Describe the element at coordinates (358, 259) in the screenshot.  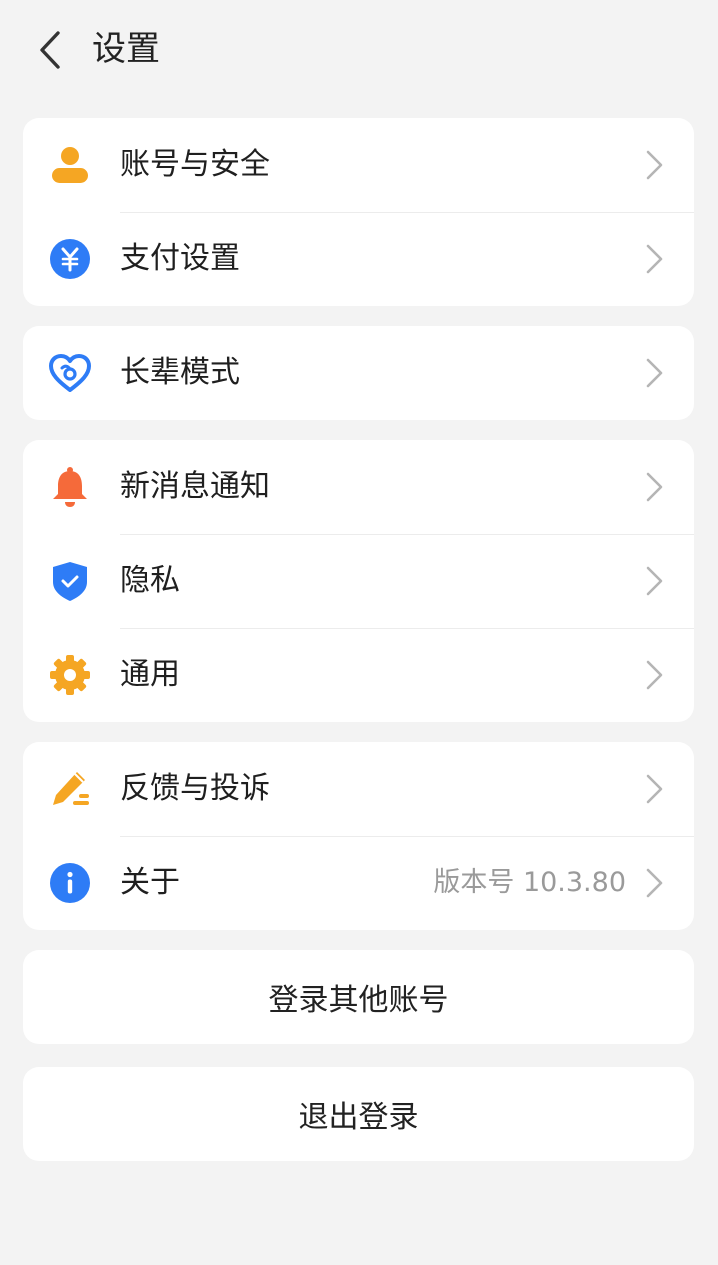
I see `settings-item-payment: 支付设置` at that location.